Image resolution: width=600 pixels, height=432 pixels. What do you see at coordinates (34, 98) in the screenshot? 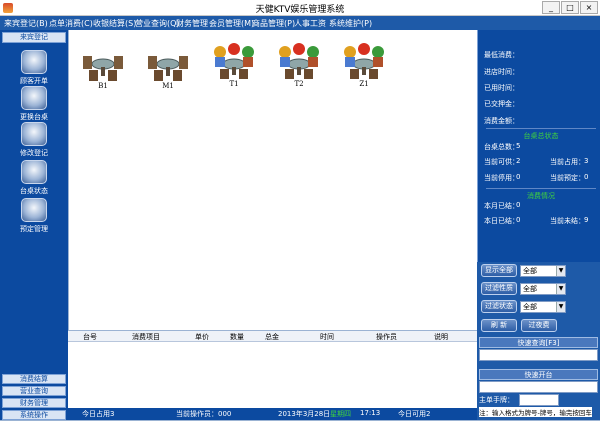
I see `swap-table-icon` at bounding box center [34, 98].